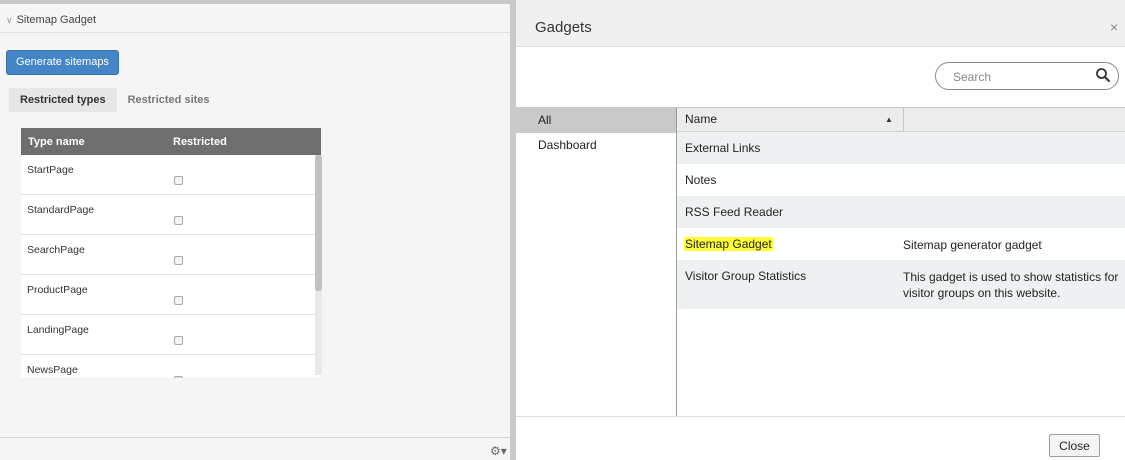 The image size is (1125, 460). What do you see at coordinates (56, 250) in the screenshot?
I see `type-name: SearchPage` at bounding box center [56, 250].